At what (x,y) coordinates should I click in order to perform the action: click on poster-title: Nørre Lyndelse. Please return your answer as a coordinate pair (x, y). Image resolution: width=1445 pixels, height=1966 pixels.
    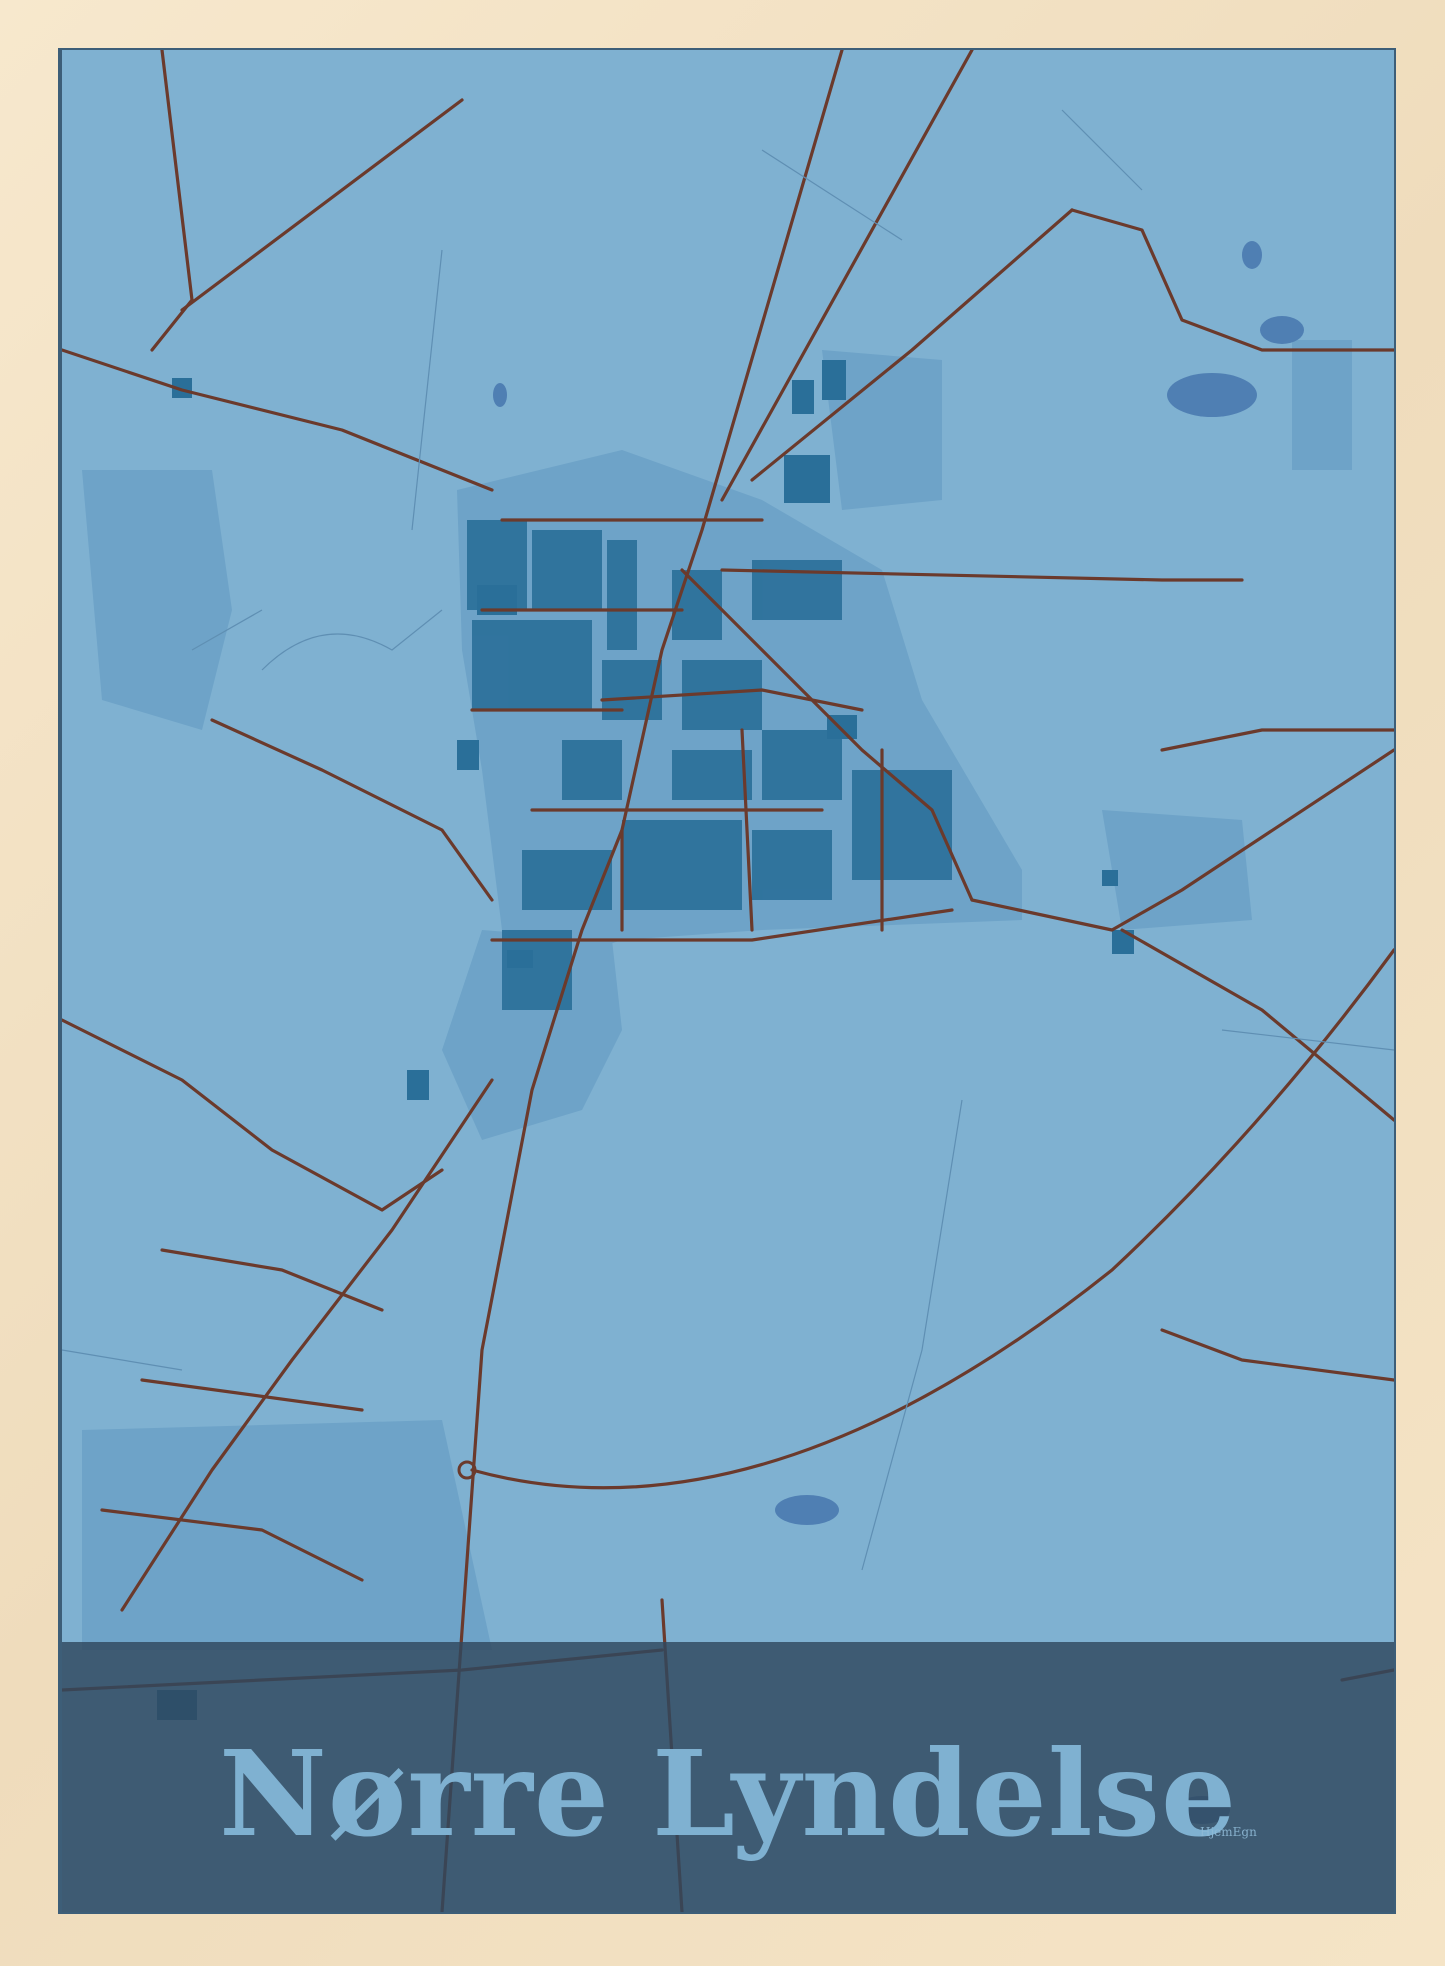
    Looking at the image, I should click on (728, 1793).